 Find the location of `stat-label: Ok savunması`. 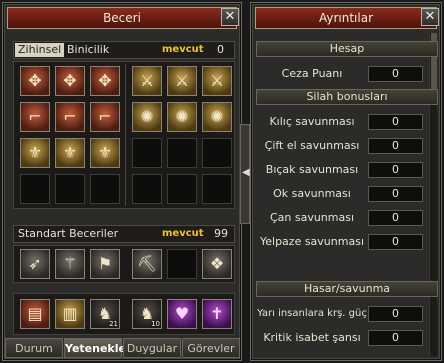

stat-label: Ok savunması is located at coordinates (312, 193).